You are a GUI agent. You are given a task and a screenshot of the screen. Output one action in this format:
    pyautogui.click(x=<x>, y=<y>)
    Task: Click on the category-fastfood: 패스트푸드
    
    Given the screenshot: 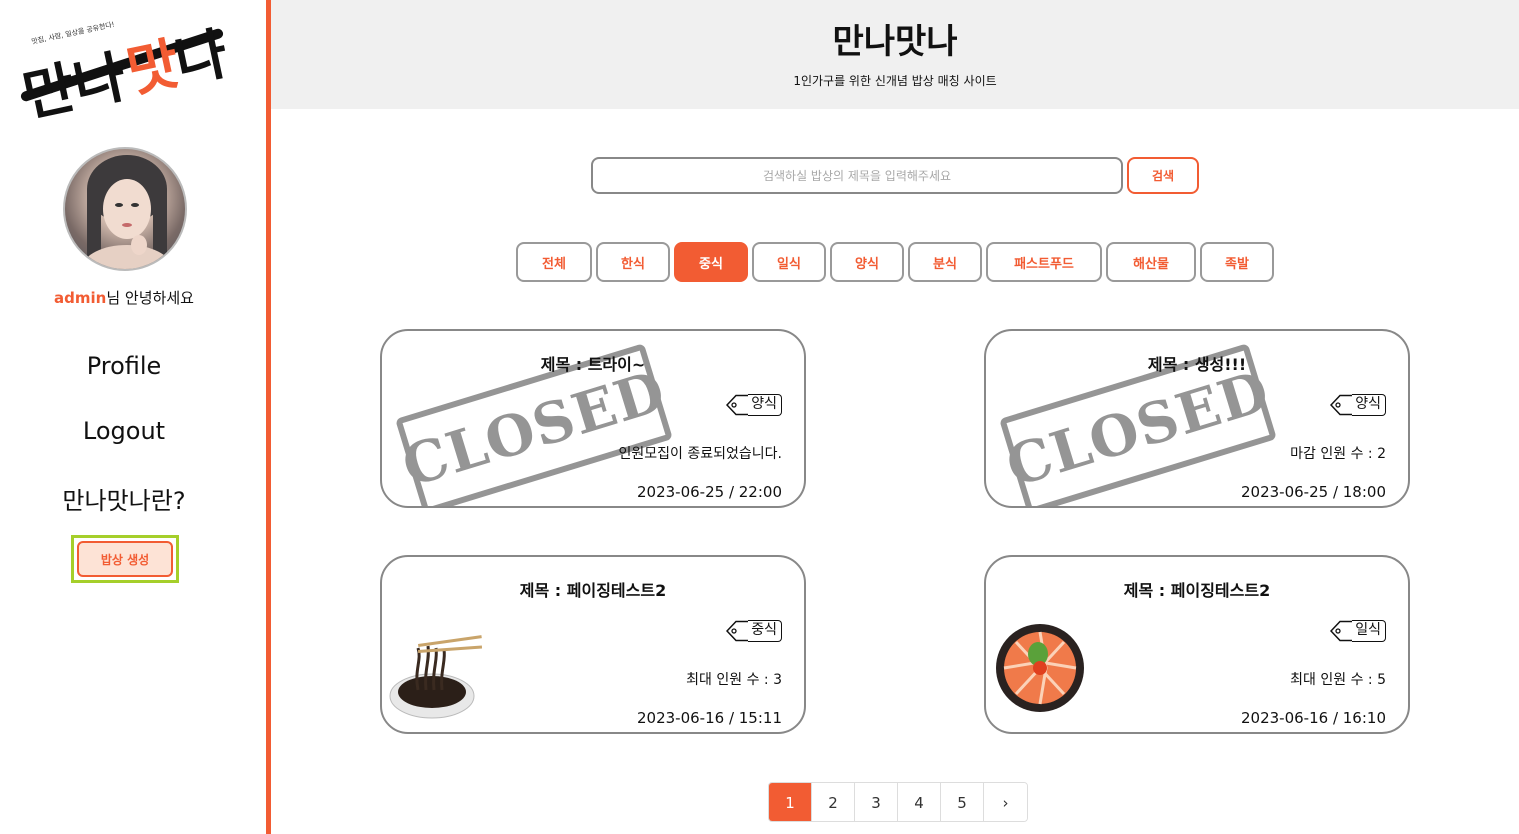 What is the action you would take?
    pyautogui.click(x=1044, y=262)
    